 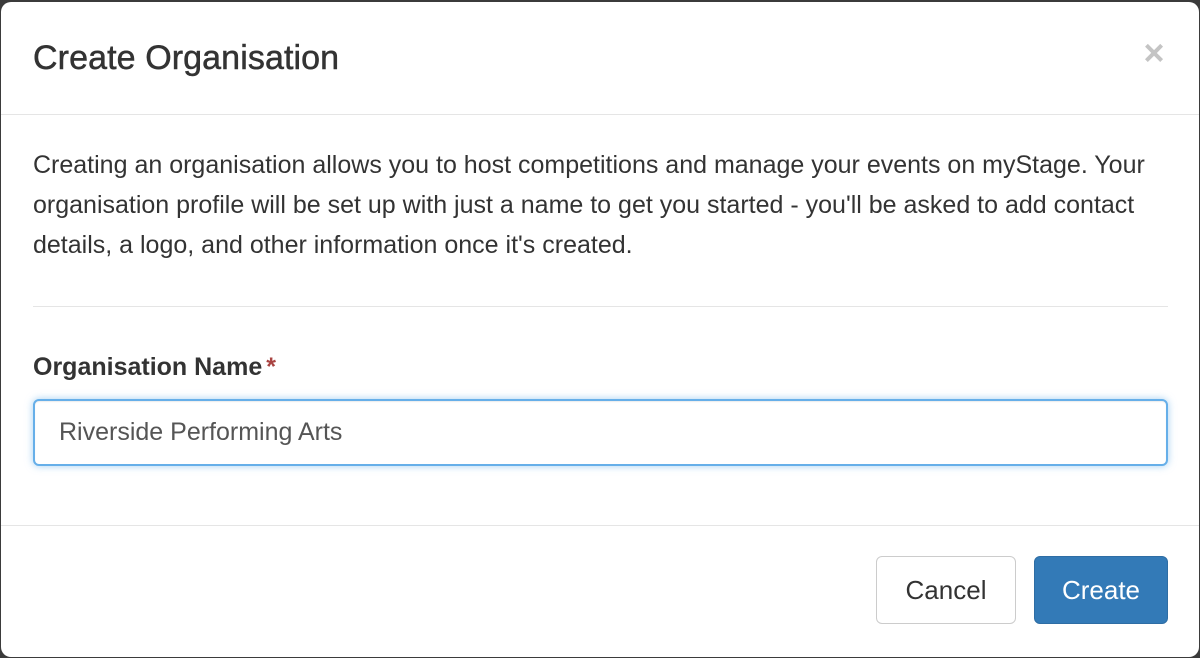 I want to click on close-icon: ×, so click(x=1154, y=53).